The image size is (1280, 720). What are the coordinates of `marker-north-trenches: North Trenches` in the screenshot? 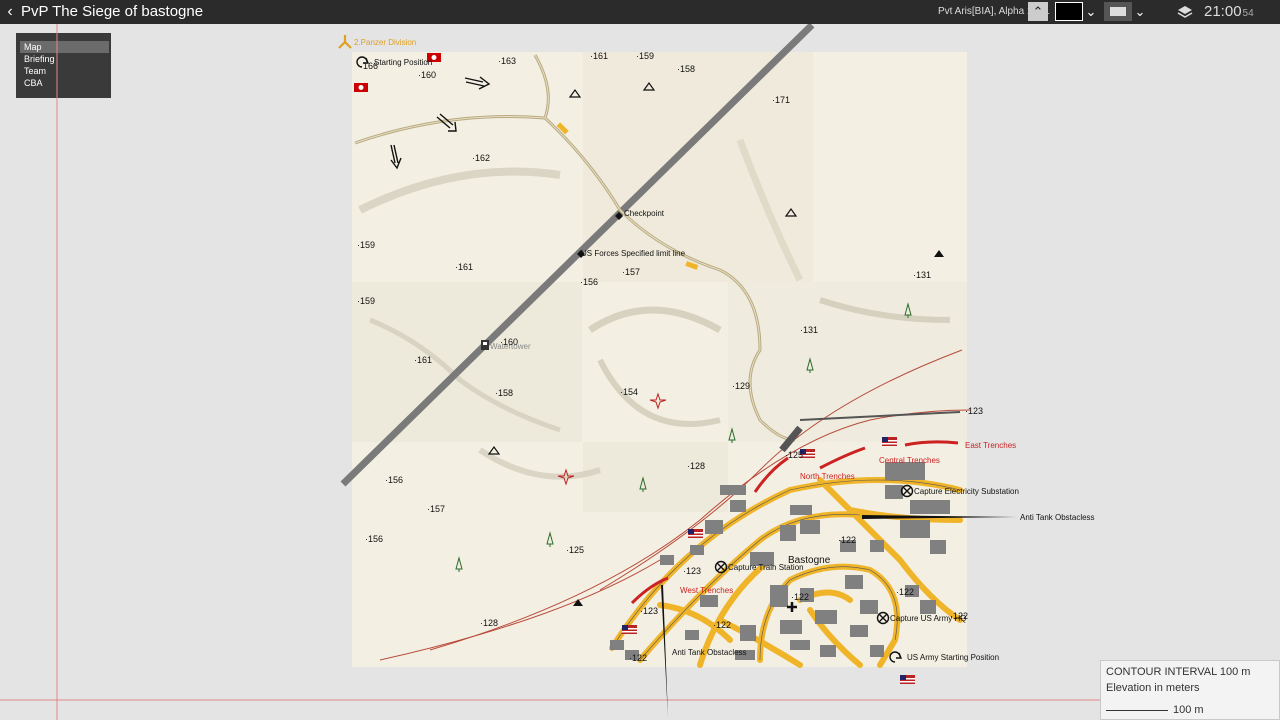 It's located at (827, 476).